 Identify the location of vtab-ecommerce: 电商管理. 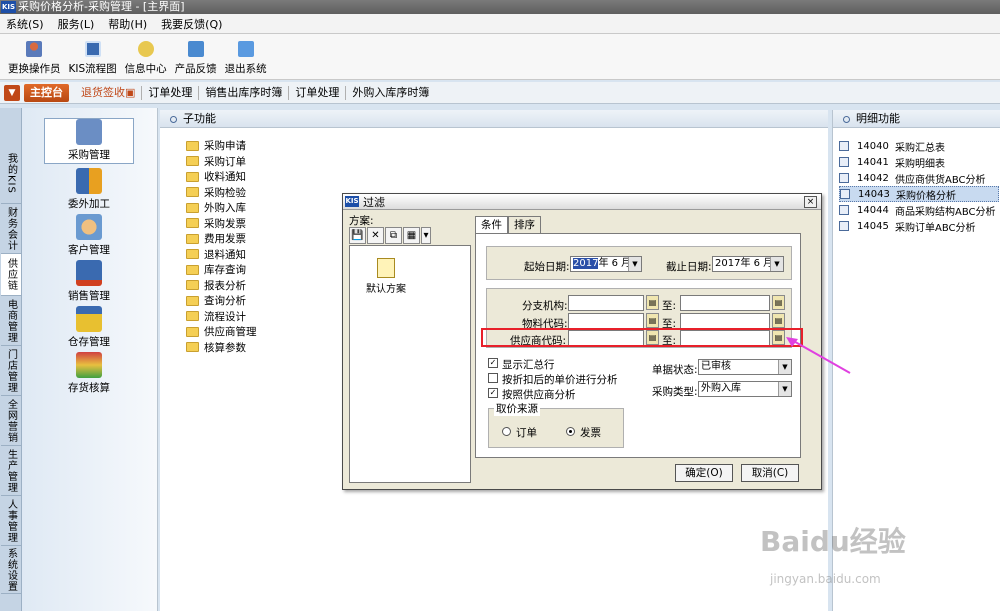
(11, 321).